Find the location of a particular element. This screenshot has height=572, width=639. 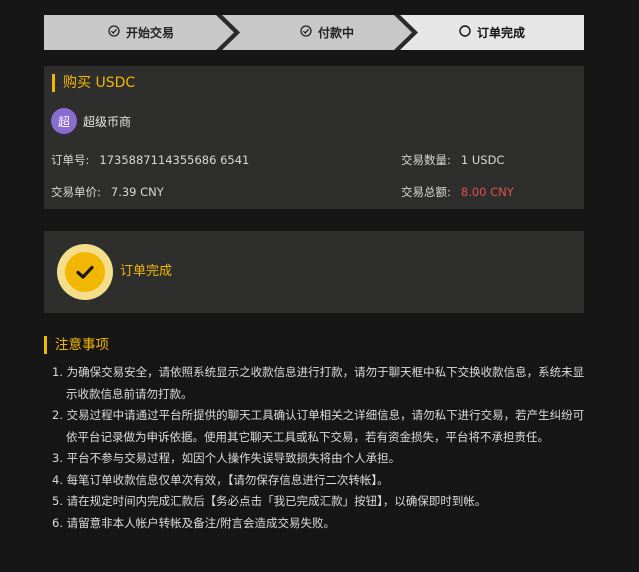

step-start-trade: 开始交易 is located at coordinates (141, 32).